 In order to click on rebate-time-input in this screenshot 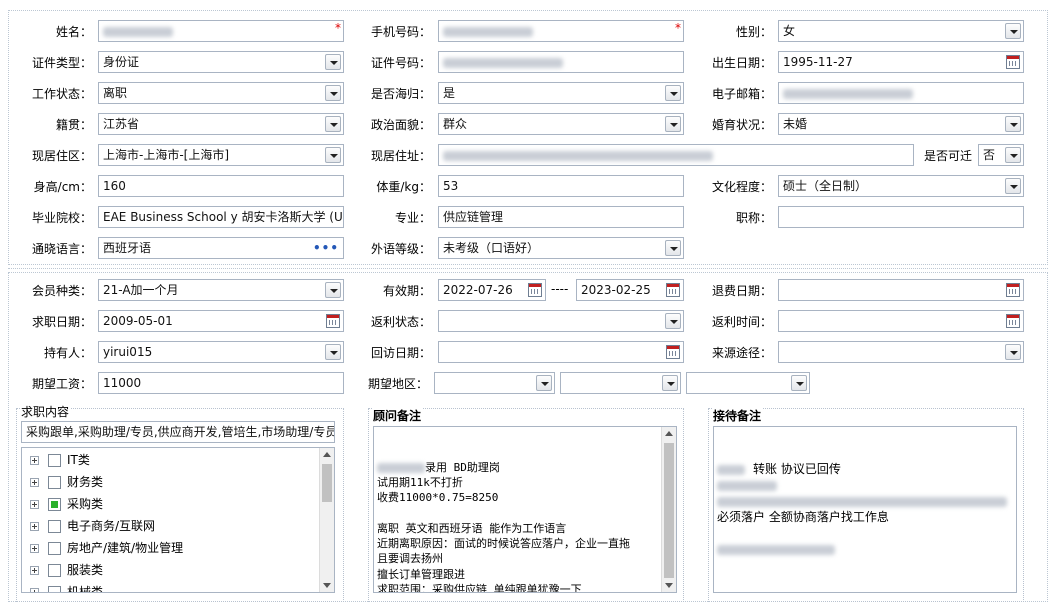, I will do `click(901, 321)`.